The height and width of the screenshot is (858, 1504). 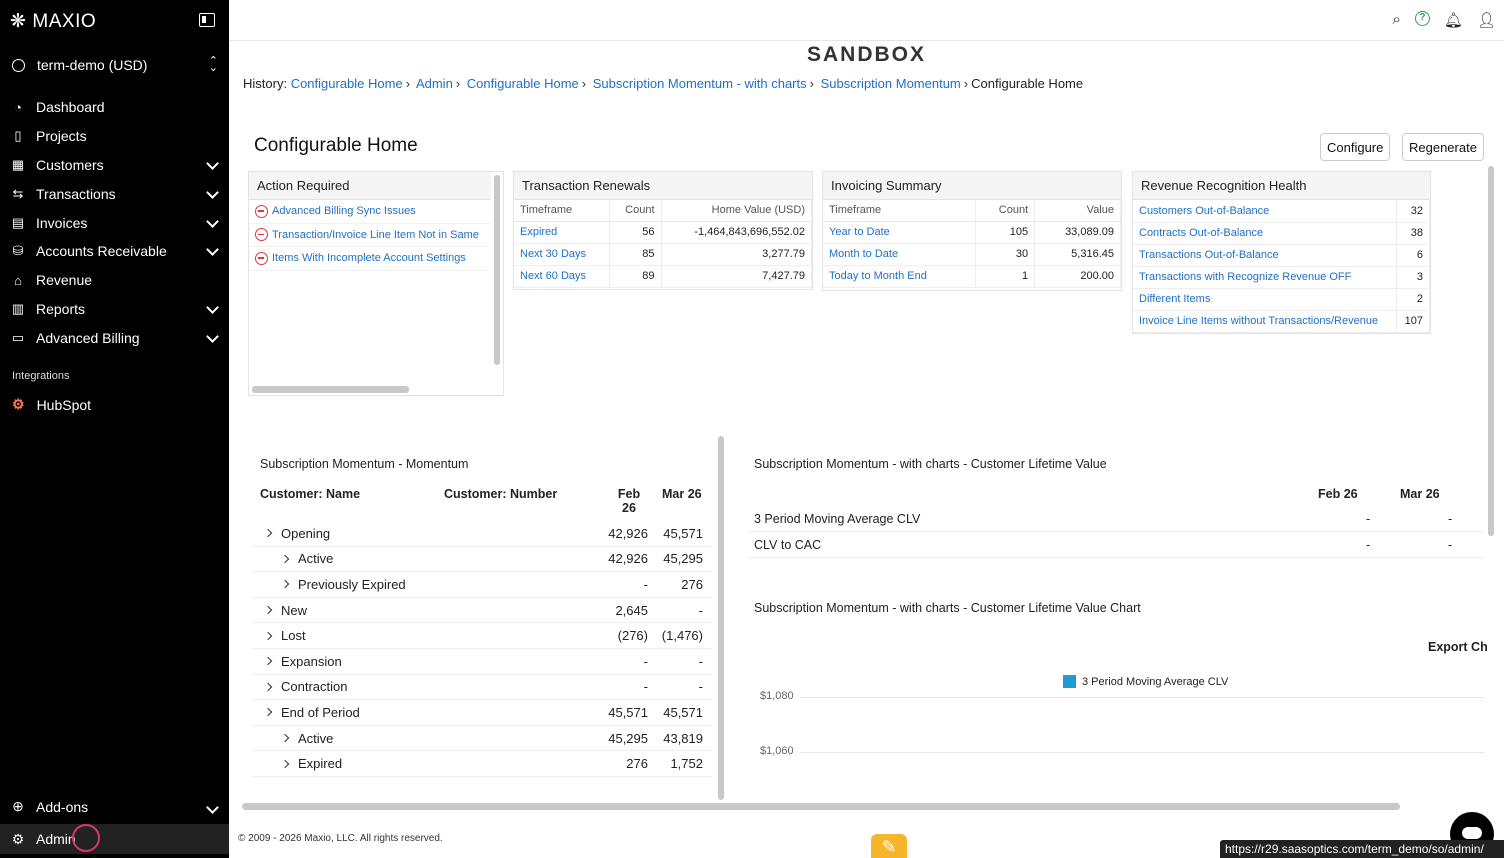 I want to click on search-icon: ⌕, so click(x=1397, y=20).